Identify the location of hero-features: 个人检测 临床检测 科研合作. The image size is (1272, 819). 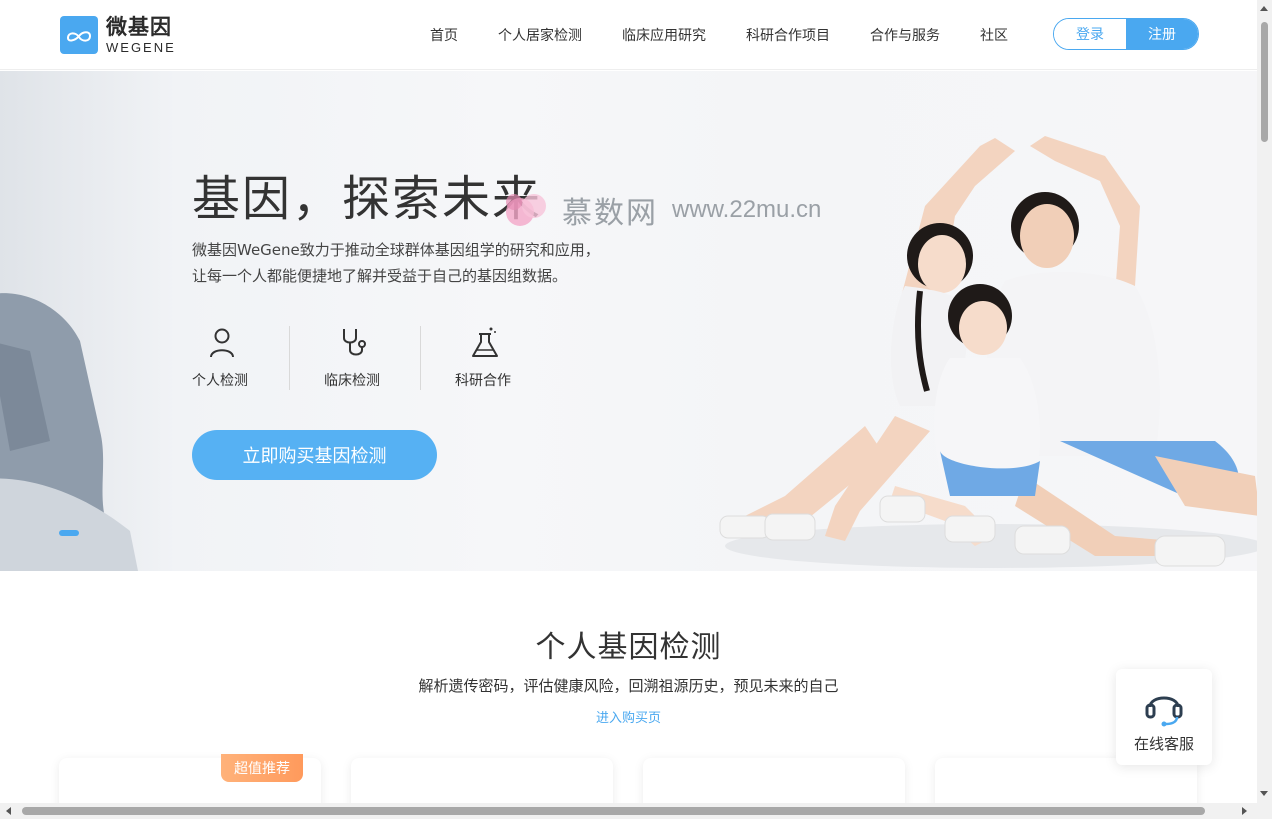
(371, 358).